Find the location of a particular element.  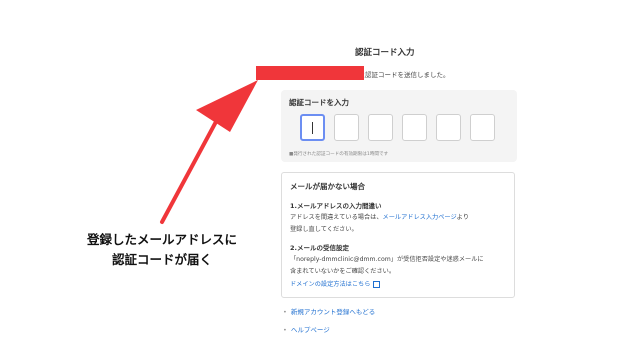

annotation-text: 登録したメールアドレスに 認証コードが届く is located at coordinates (162, 250).